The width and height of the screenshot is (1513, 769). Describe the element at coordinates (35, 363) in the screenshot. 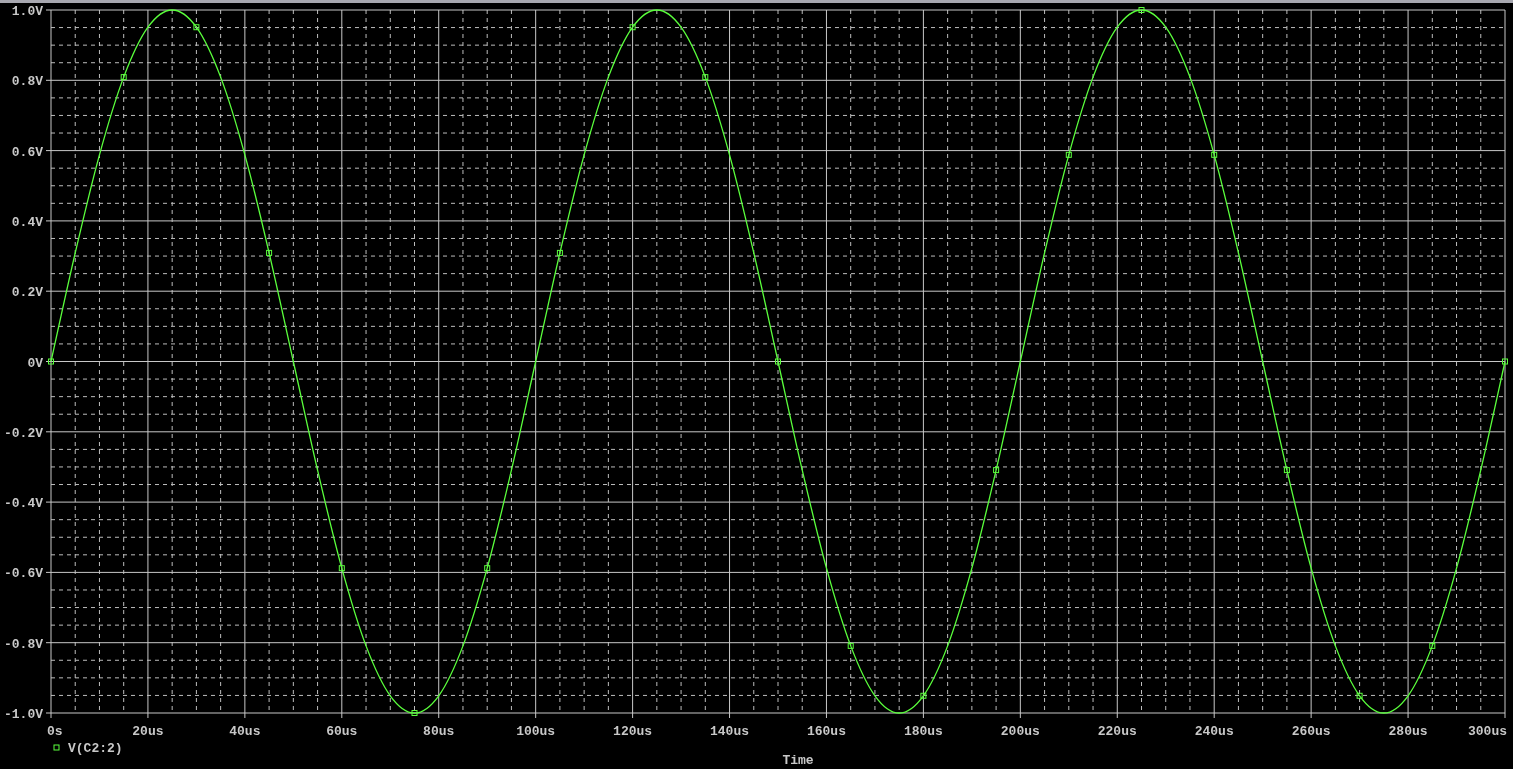

I see `y-tick-label: 0V` at that location.